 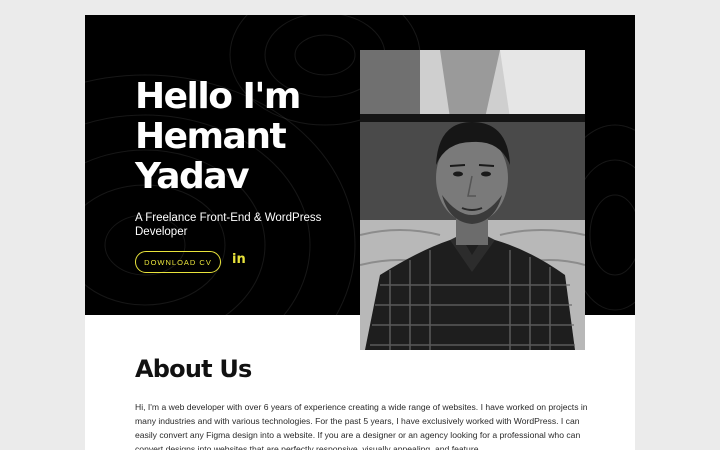 I want to click on hero-title-line: Hemant, so click(x=211, y=136).